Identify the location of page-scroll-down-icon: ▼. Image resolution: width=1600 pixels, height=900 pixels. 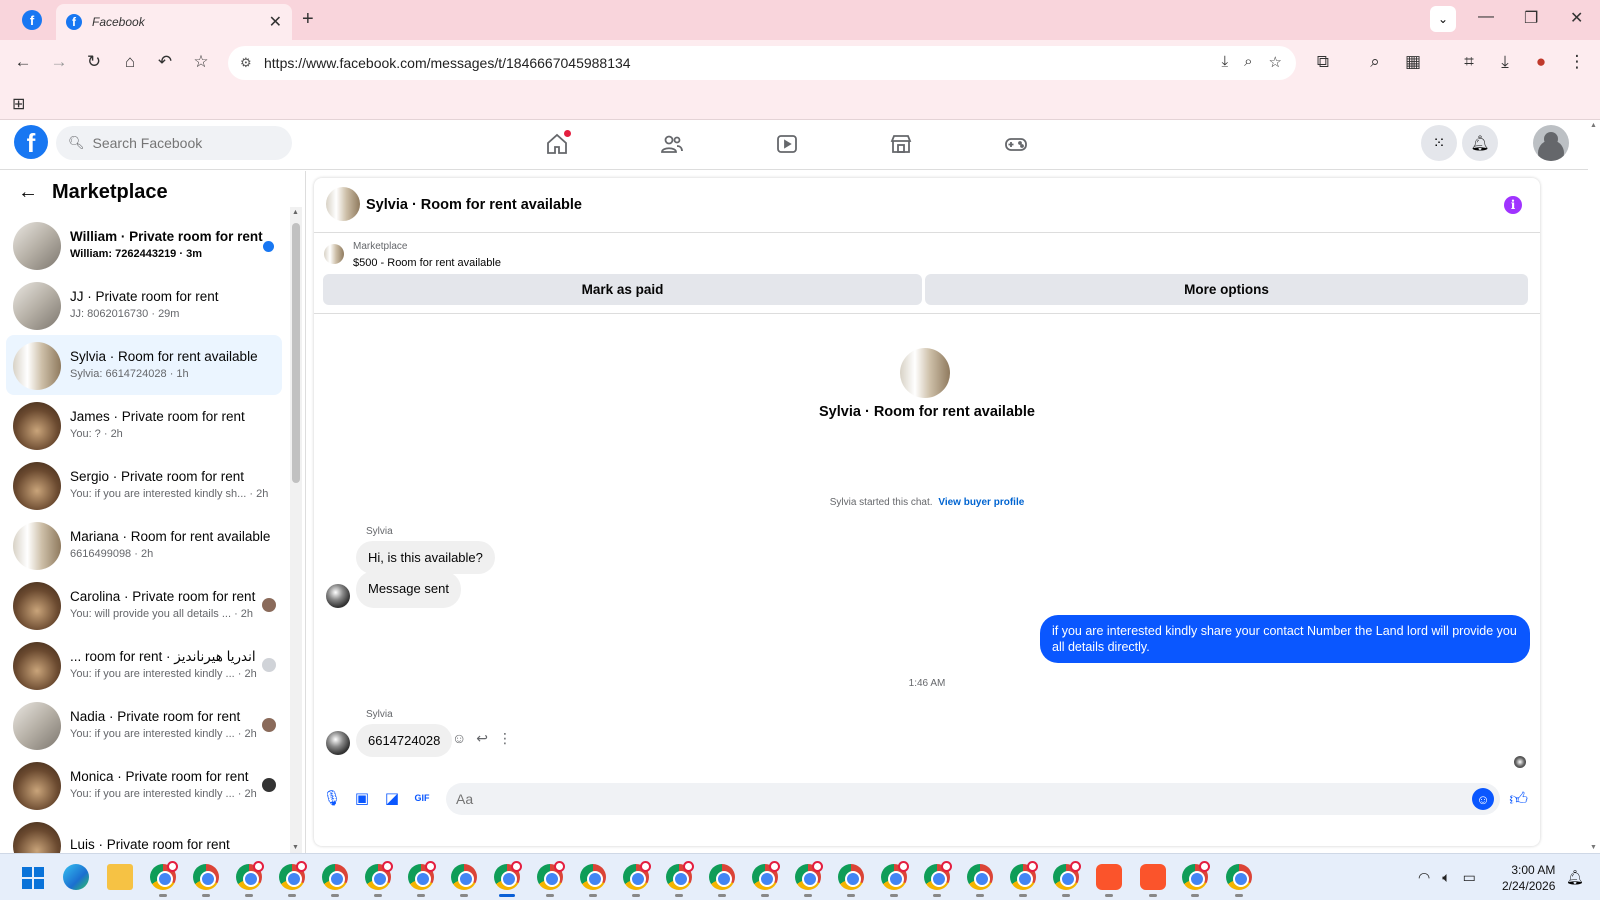
(1593, 847).